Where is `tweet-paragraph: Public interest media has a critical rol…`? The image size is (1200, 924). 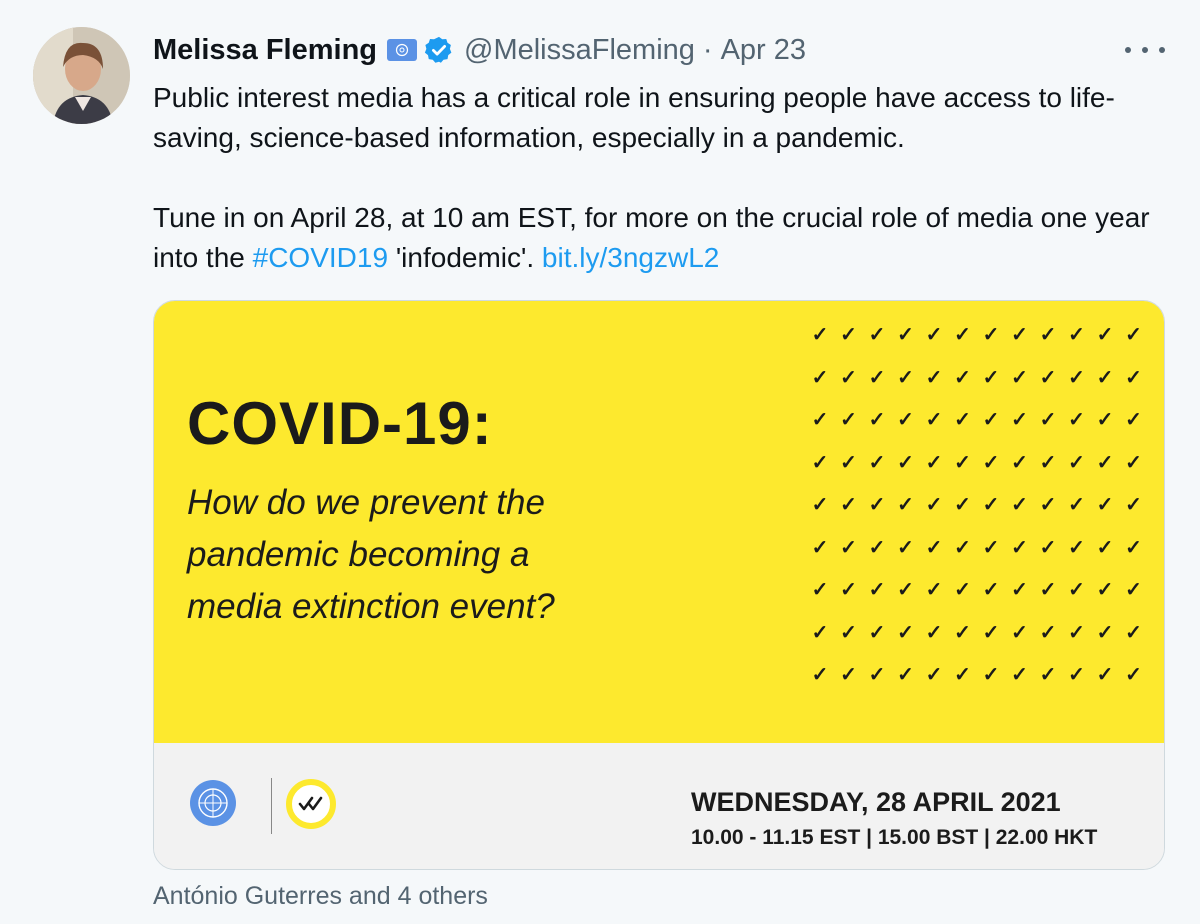
tweet-paragraph: Public interest media has a critical rol… is located at coordinates (634, 117).